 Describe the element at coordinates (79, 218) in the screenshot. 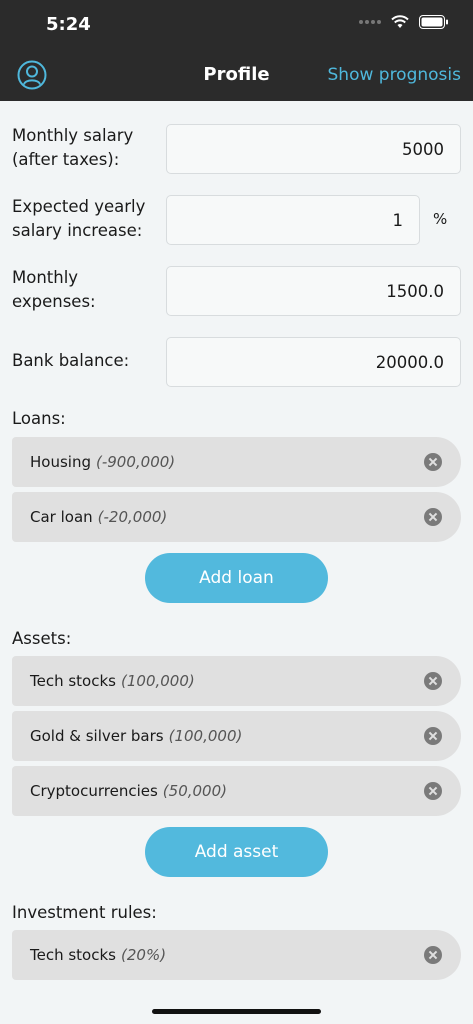

I see `salary-increase-label: Expected yearly salary increase:` at that location.